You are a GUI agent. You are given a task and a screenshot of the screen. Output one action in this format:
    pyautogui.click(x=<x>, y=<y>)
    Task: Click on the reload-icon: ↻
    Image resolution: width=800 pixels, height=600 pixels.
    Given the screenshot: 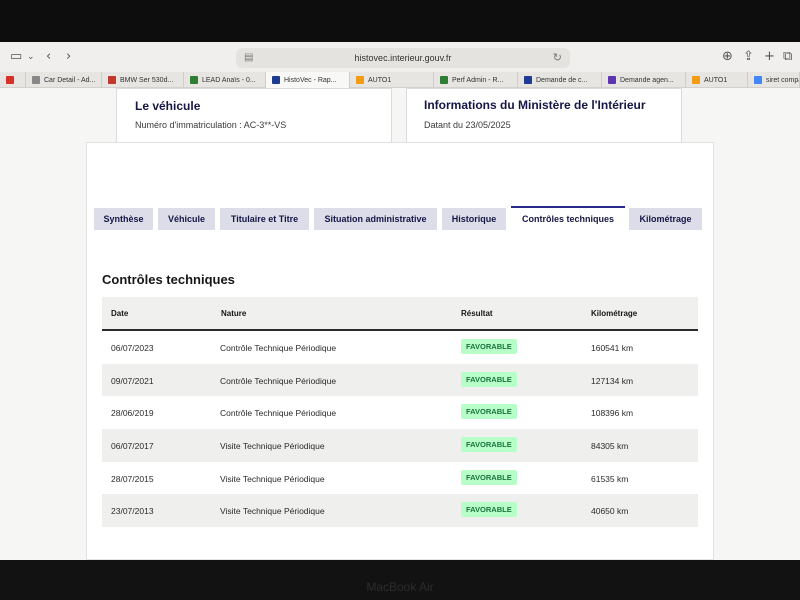 What is the action you would take?
    pyautogui.click(x=557, y=57)
    